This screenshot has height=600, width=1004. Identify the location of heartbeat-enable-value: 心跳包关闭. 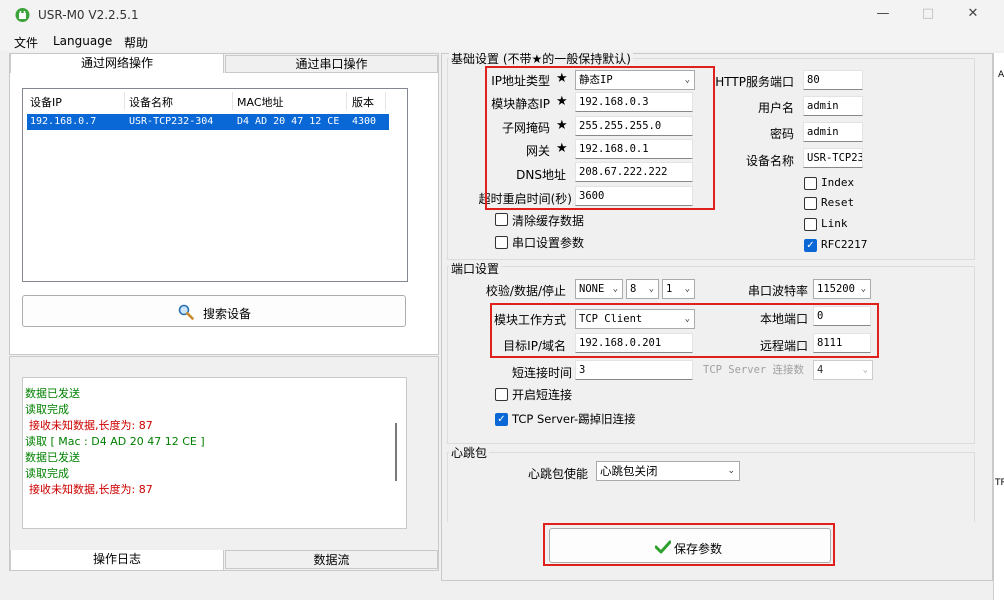
(629, 471).